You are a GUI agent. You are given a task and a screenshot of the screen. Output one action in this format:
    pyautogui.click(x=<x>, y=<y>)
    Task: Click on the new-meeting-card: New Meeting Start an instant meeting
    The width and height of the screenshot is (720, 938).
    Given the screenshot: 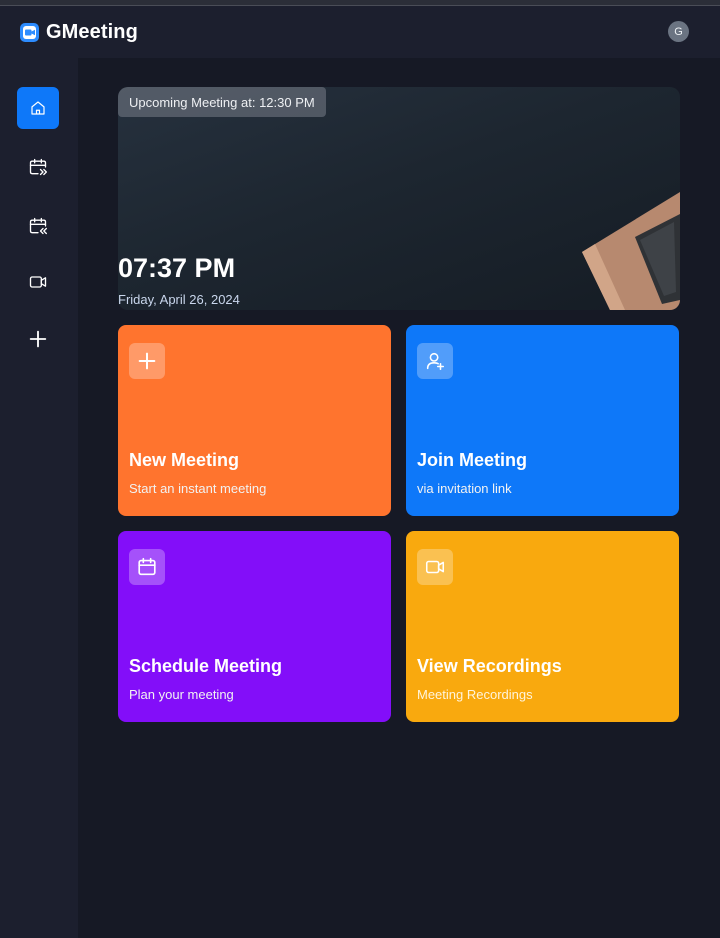 What is the action you would take?
    pyautogui.click(x=254, y=420)
    